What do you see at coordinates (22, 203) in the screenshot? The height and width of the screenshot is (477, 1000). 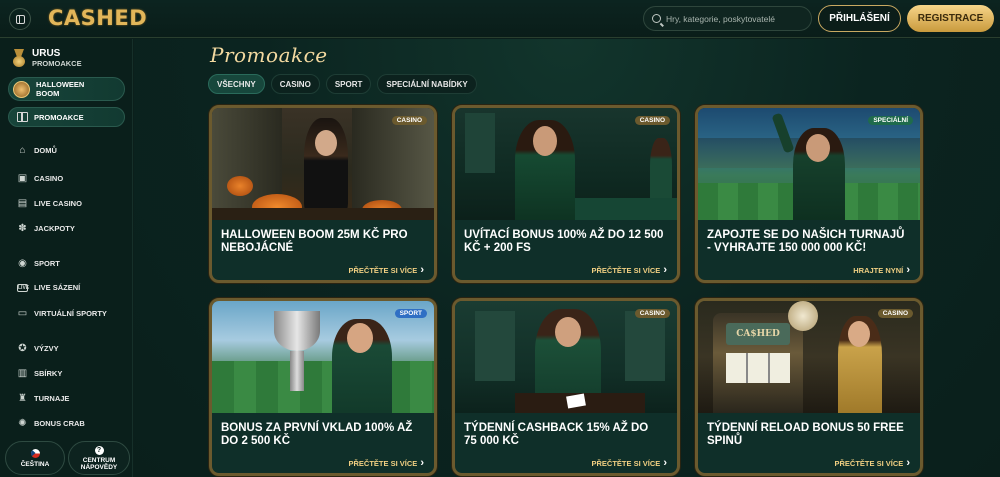 I see `live-casino-icon: ▤` at bounding box center [22, 203].